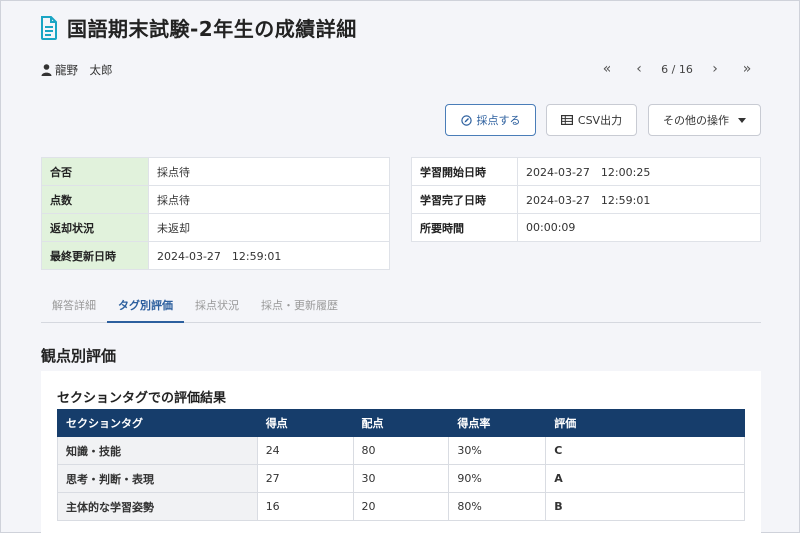  I want to click on more-actions-dropdown: その他の操作, so click(704, 120).